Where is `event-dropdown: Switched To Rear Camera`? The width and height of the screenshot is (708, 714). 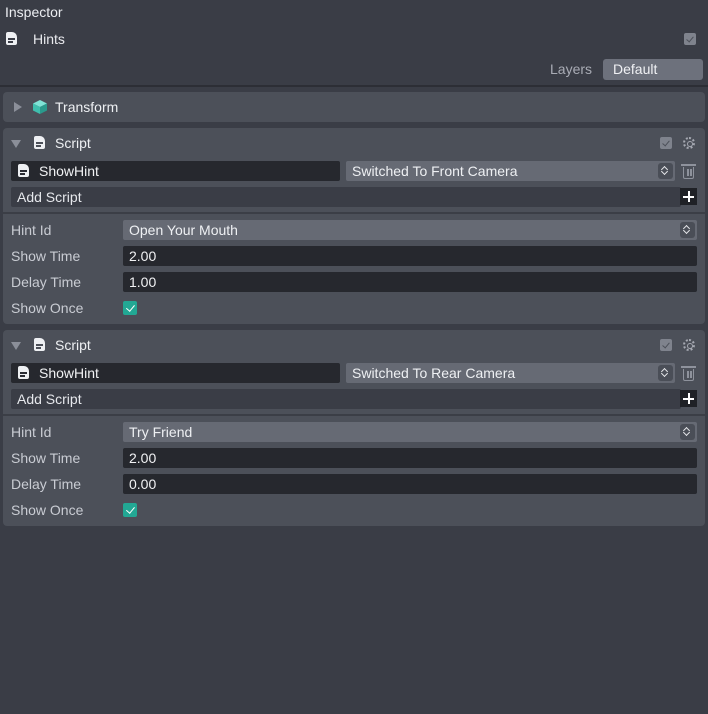
event-dropdown: Switched To Rear Camera is located at coordinates (510, 373).